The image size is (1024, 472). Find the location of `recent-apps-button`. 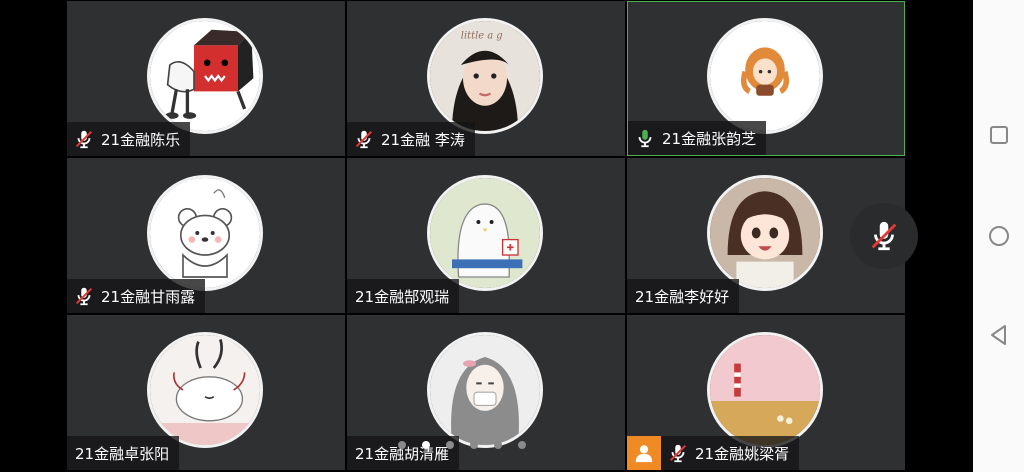

recent-apps-button is located at coordinates (999, 135).